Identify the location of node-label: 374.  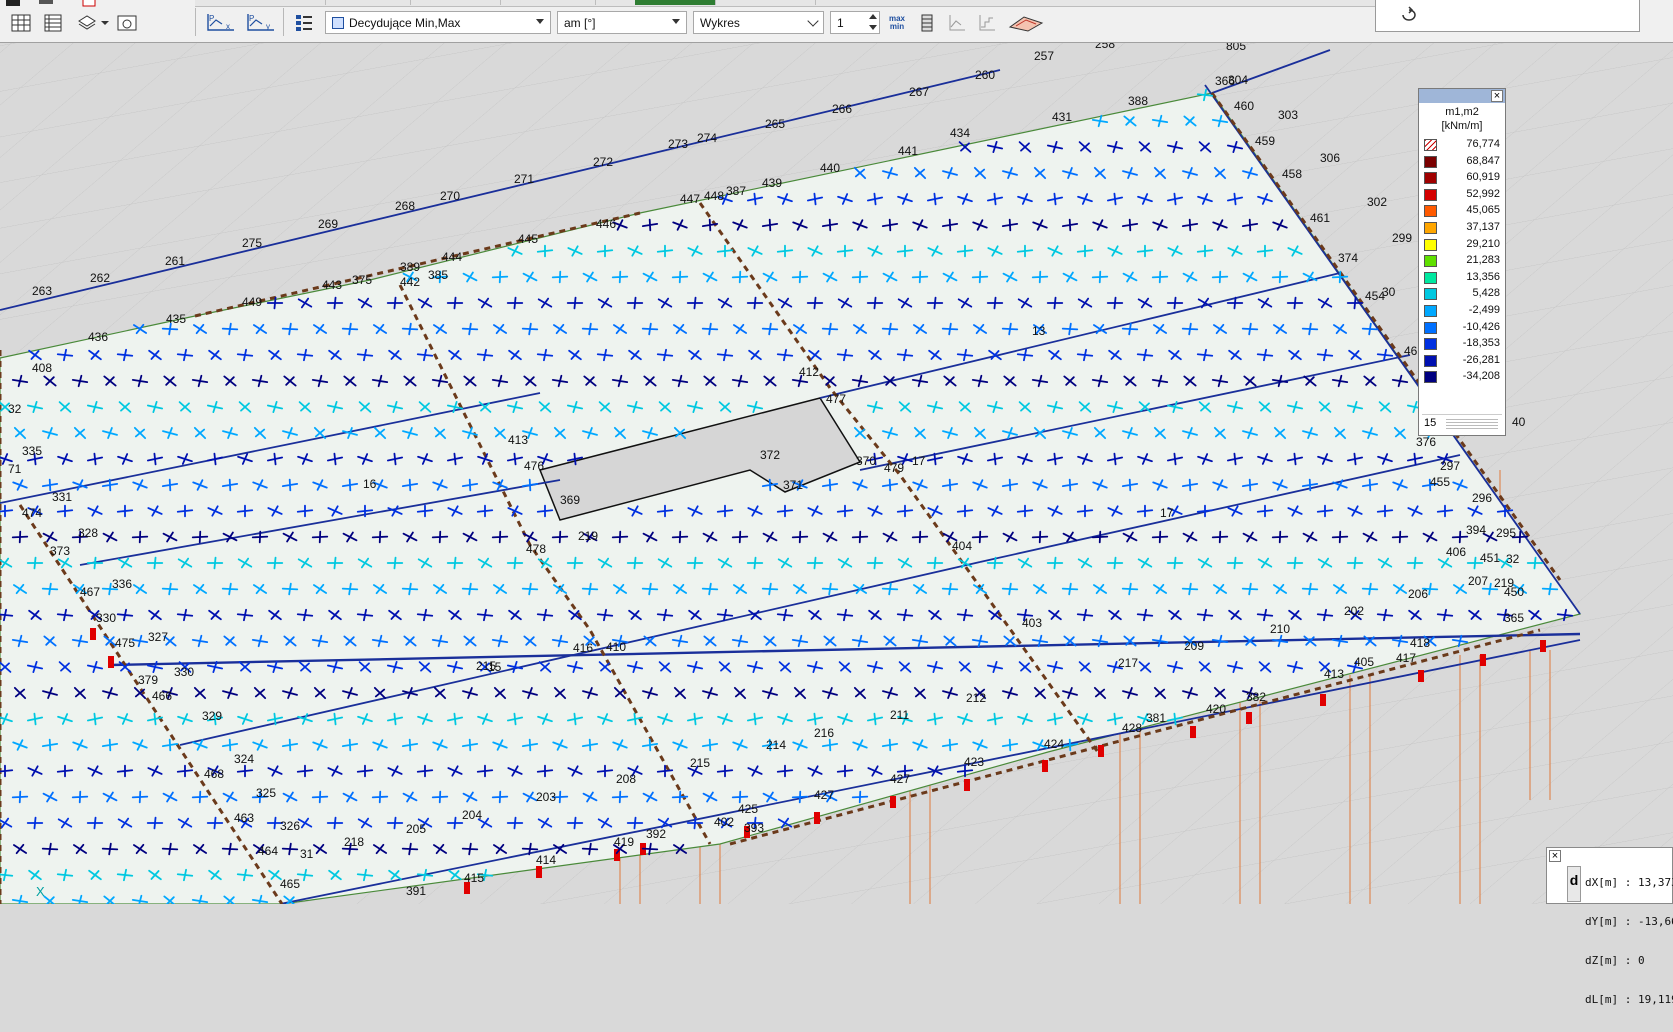
(1348, 258).